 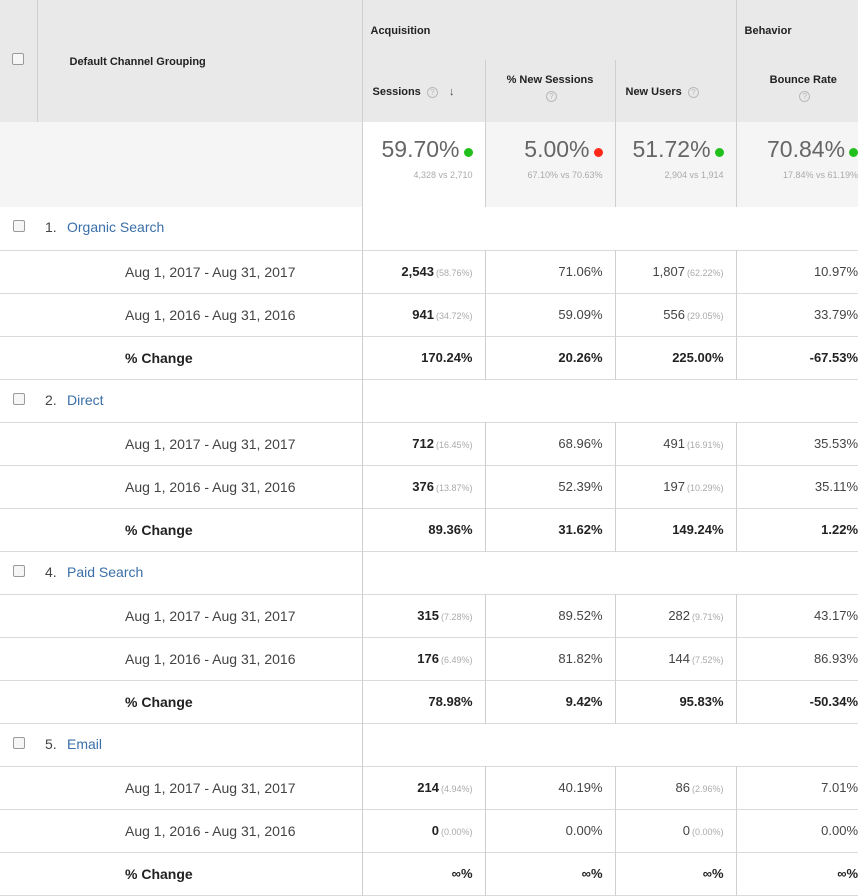 I want to click on new-users-share: (10.29%), so click(x=705, y=488).